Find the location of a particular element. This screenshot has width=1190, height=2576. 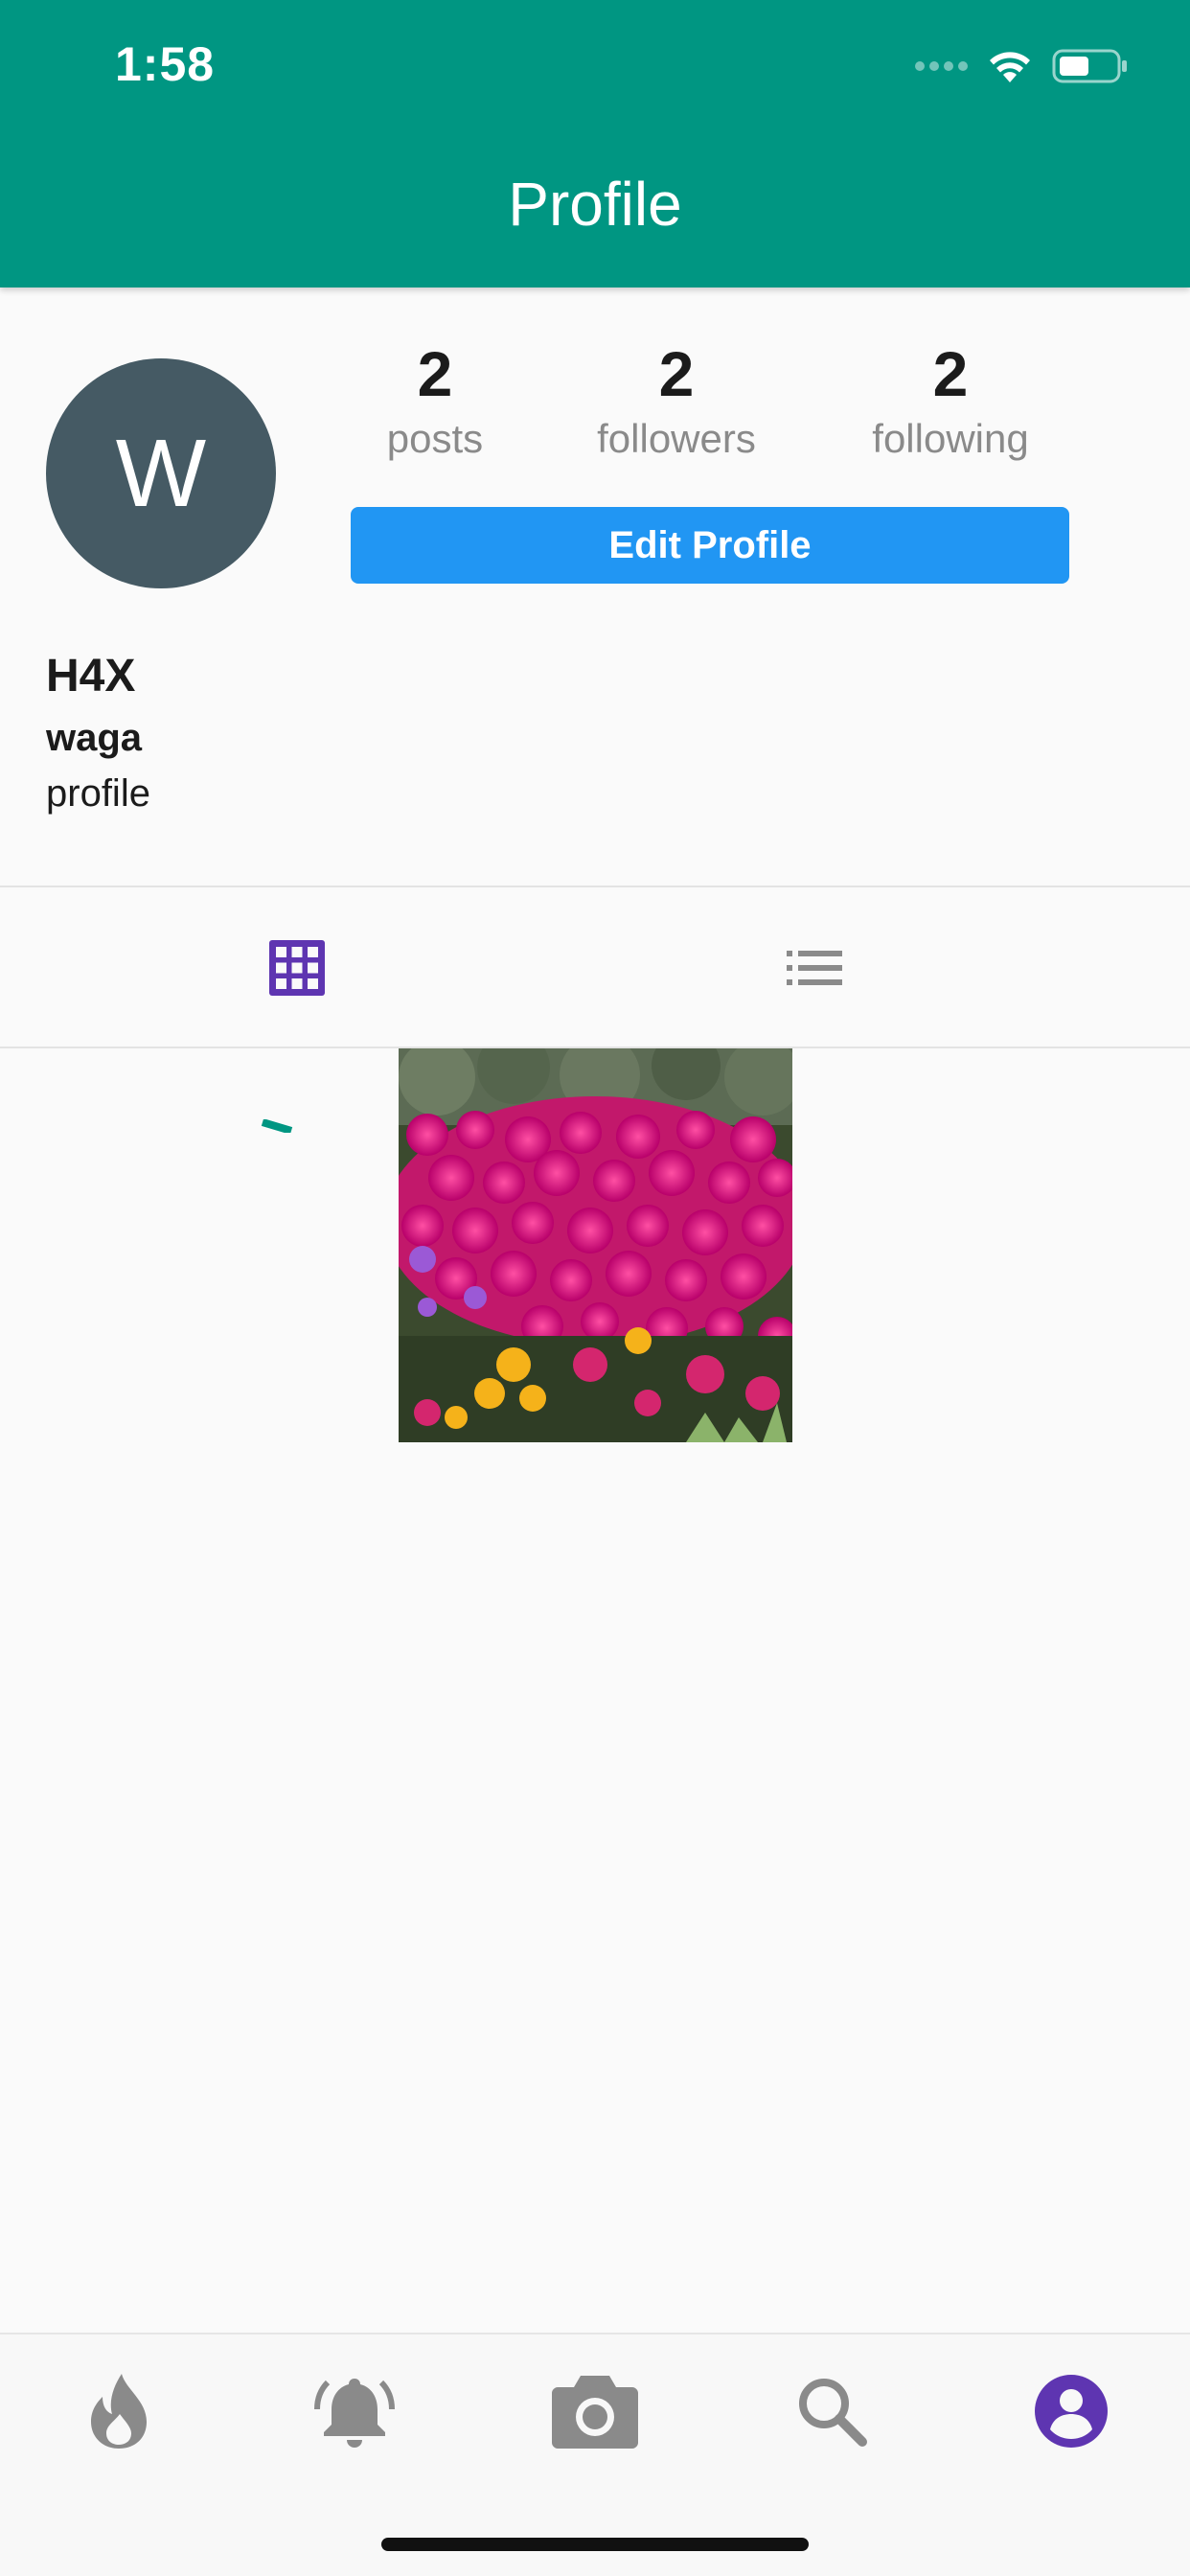

avatar-letter: W is located at coordinates (161, 473).